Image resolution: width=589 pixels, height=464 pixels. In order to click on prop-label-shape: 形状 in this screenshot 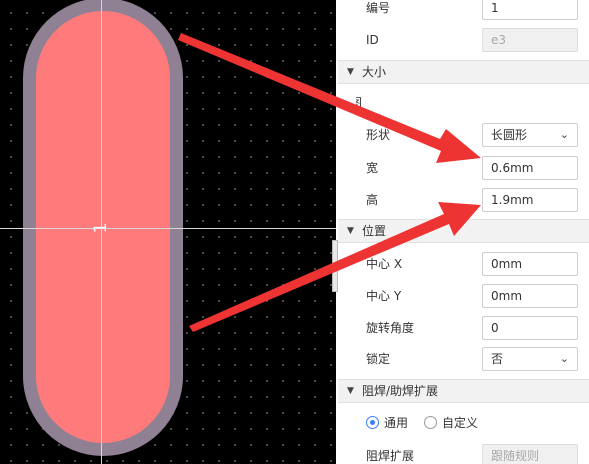, I will do `click(378, 135)`.